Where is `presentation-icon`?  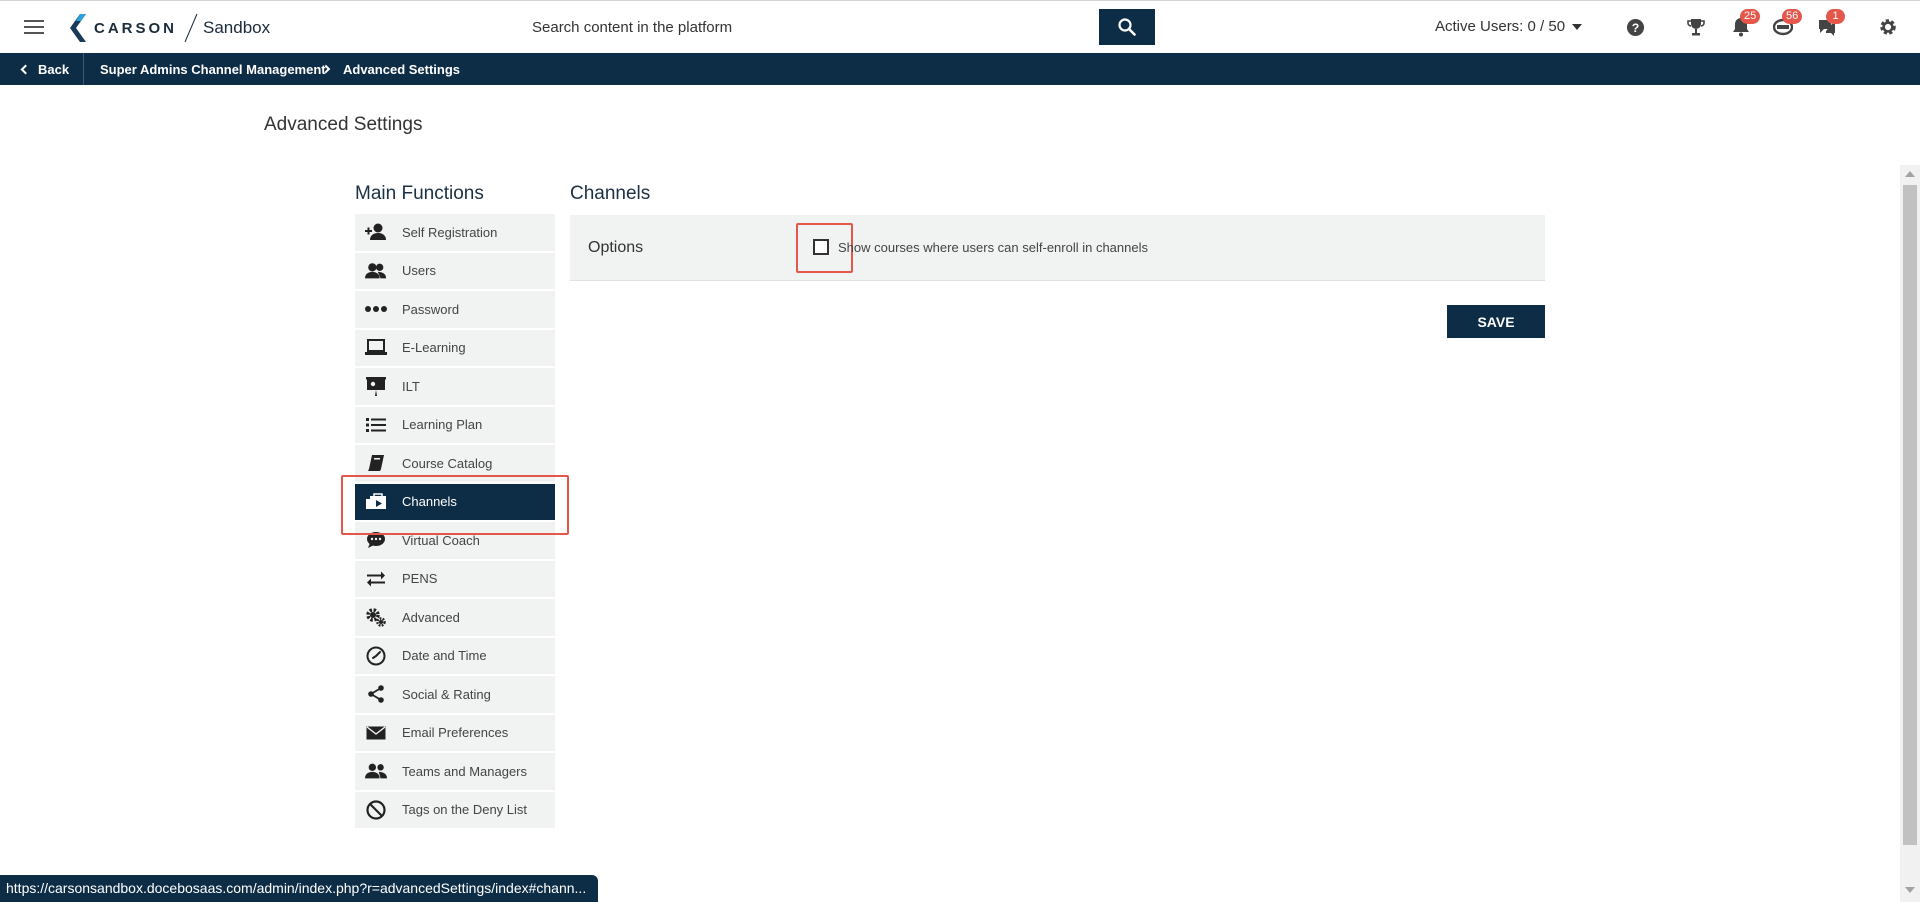
presentation-icon is located at coordinates (376, 386).